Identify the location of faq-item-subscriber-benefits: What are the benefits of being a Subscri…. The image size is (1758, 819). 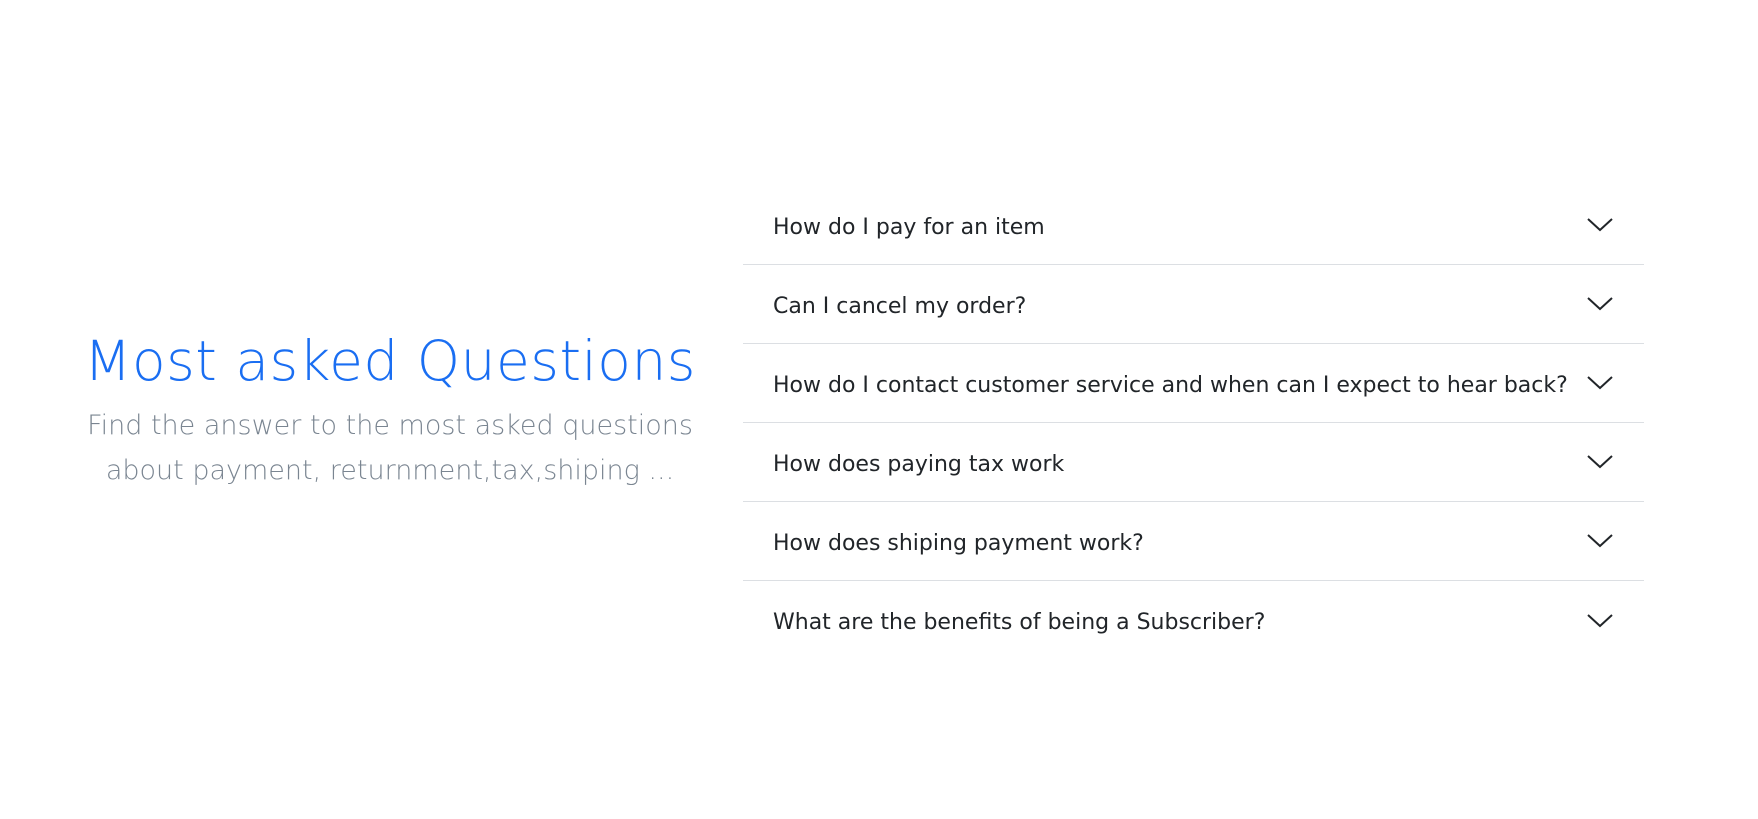
(1193, 620).